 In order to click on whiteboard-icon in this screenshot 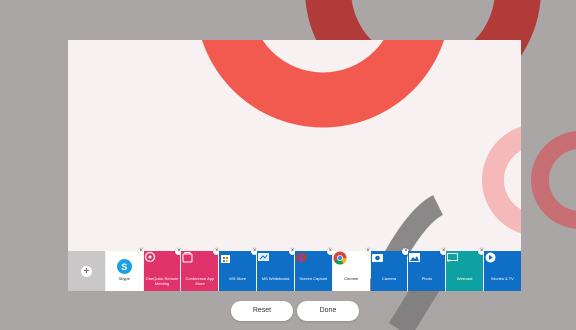, I will do `click(270, 263)`.